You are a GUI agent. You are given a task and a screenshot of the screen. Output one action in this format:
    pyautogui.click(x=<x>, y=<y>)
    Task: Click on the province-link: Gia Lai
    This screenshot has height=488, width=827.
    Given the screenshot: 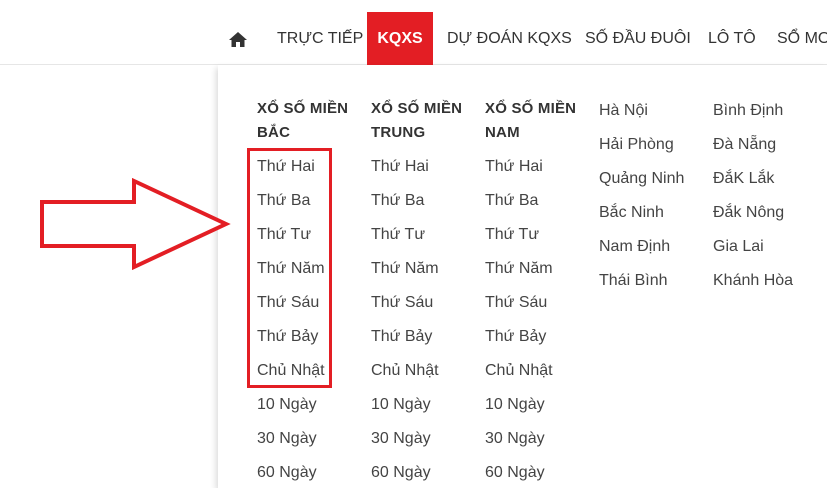 What is the action you would take?
    pyautogui.click(x=738, y=247)
    